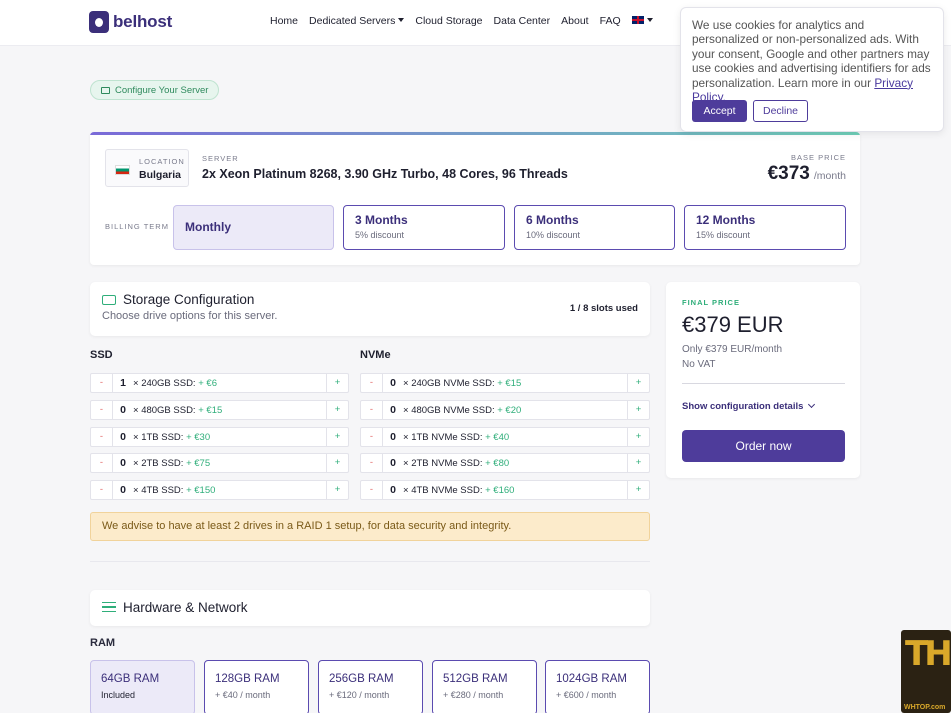 The width and height of the screenshot is (951, 713). Describe the element at coordinates (109, 300) in the screenshot. I see `storage-icon` at that location.